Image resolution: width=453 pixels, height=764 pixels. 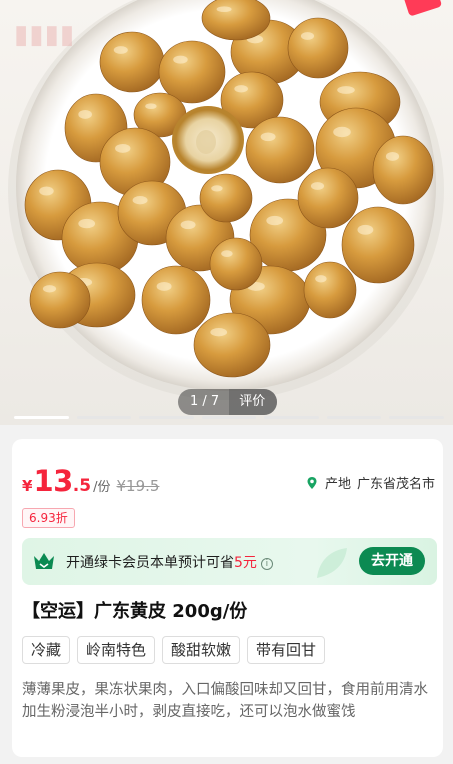 I want to click on origin-label: 产地, so click(x=337, y=484).